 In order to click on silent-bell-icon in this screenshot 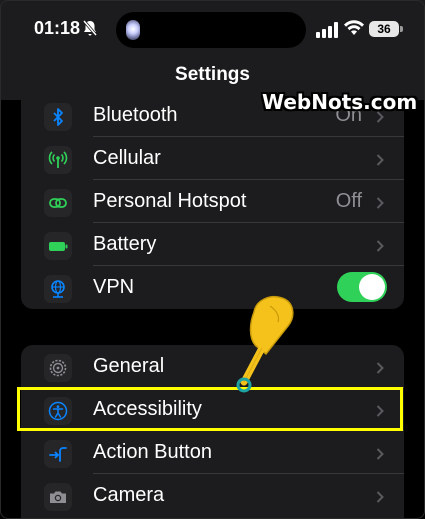, I will do `click(90, 28)`.